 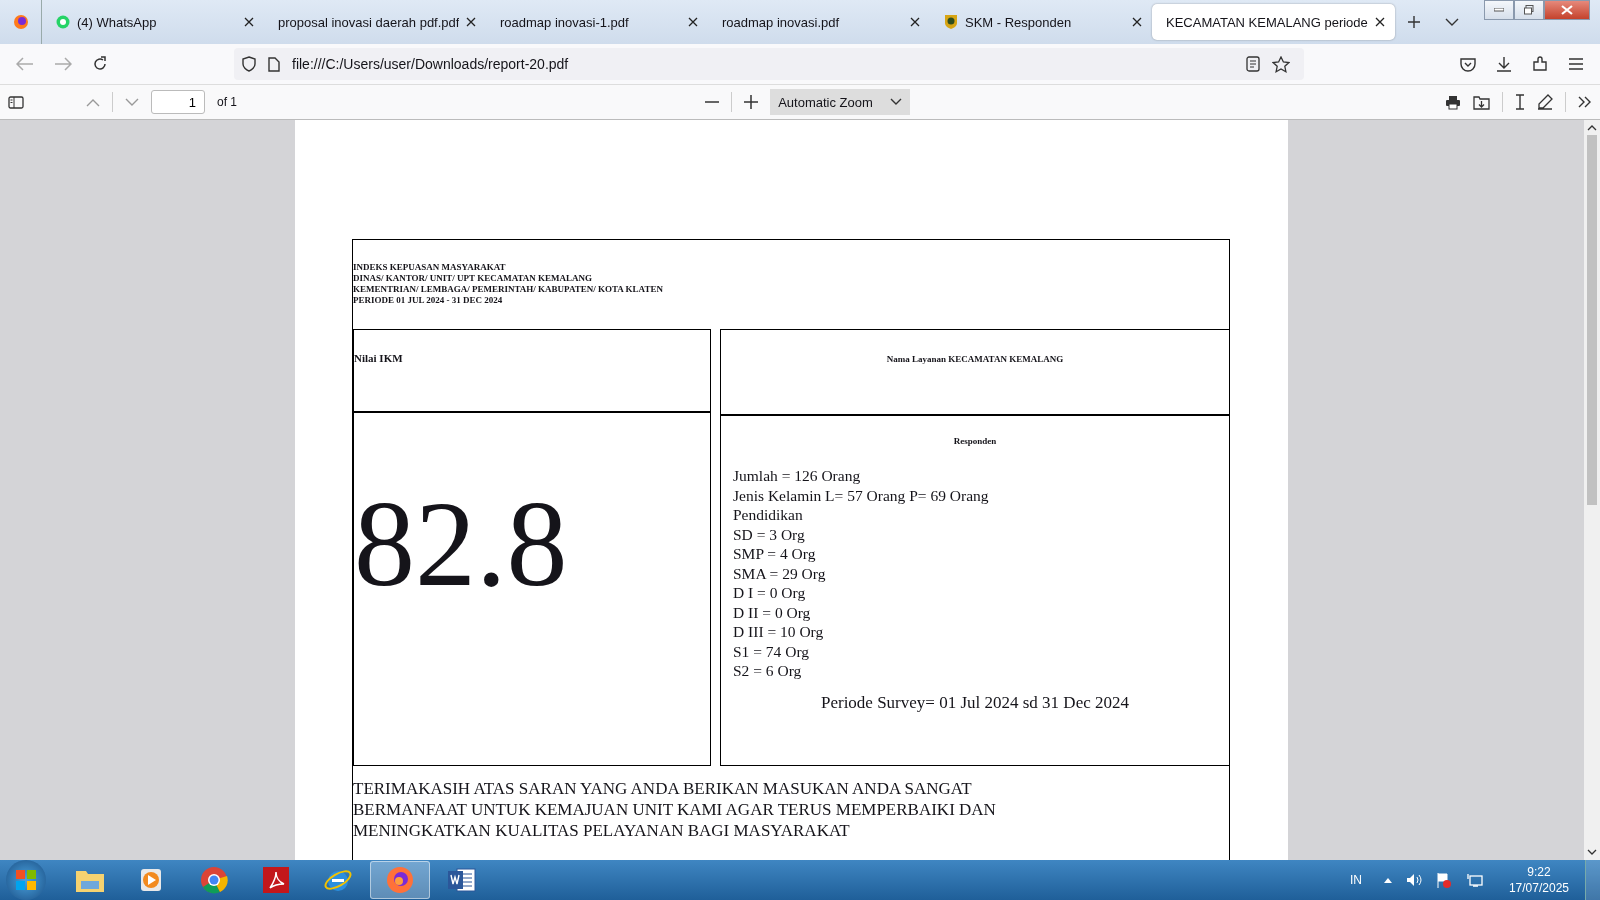 I want to click on start-button, so click(x=26, y=880).